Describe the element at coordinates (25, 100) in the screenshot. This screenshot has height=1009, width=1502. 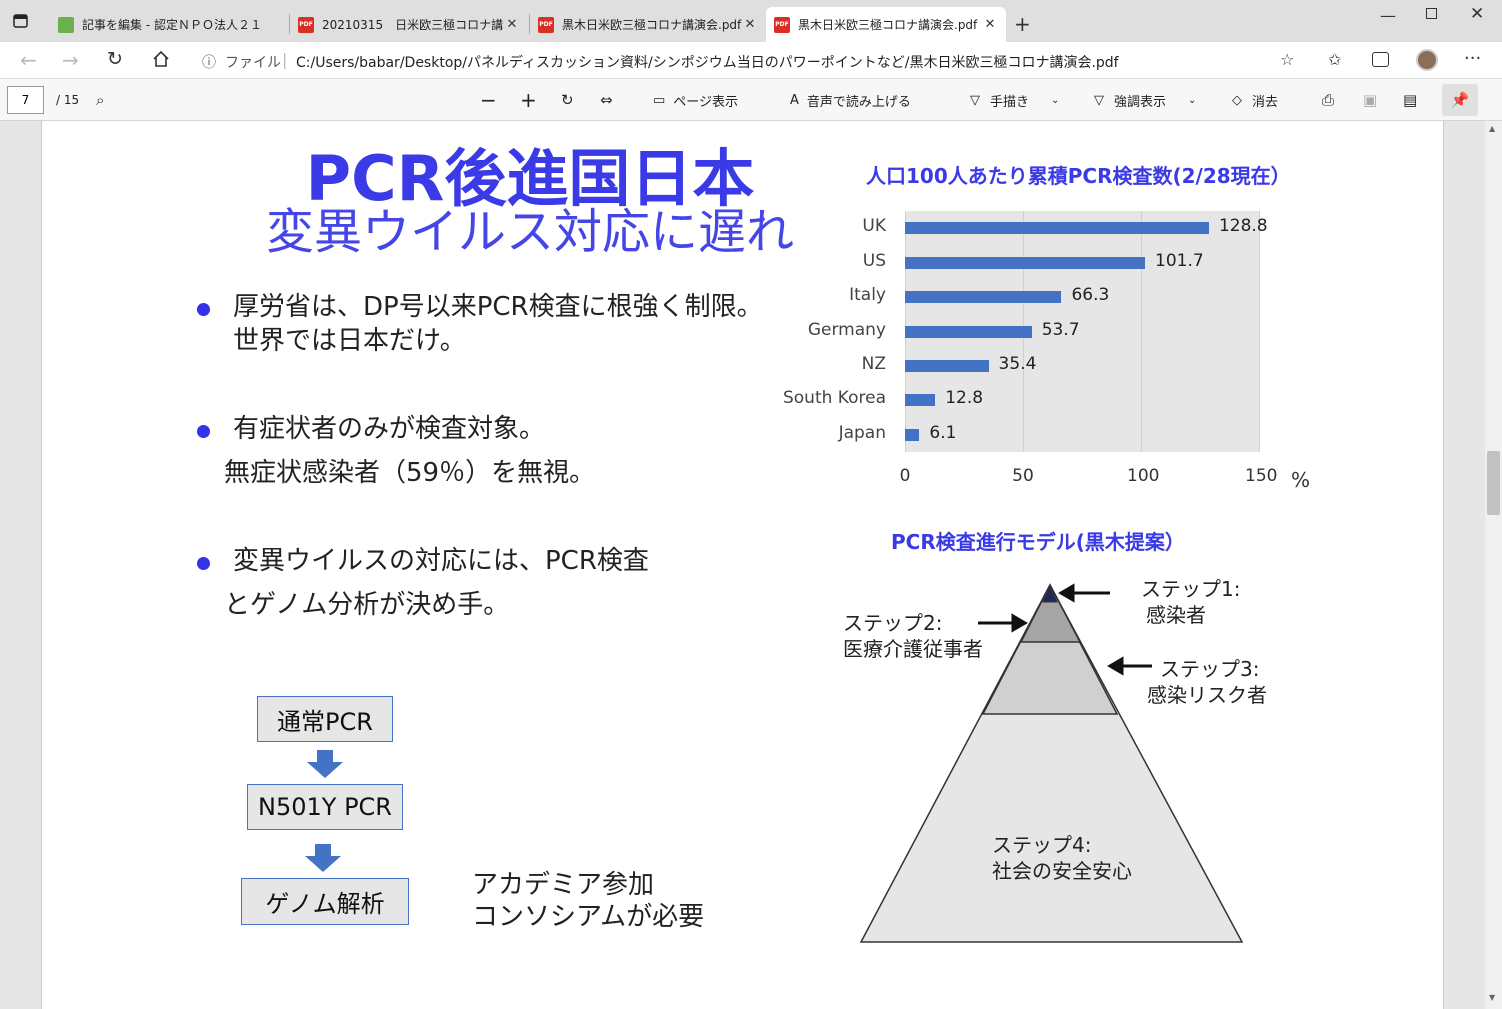
I see `page-number-input: 7` at that location.